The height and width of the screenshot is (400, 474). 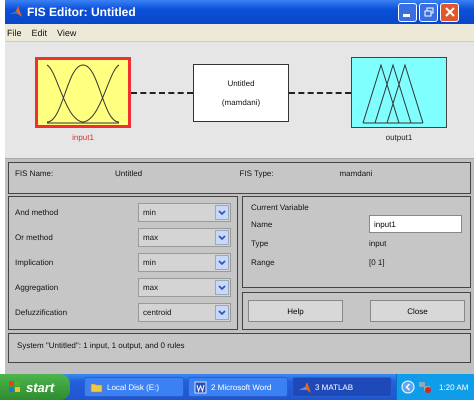 What do you see at coordinates (262, 224) in the screenshot?
I see `field-label: Name` at bounding box center [262, 224].